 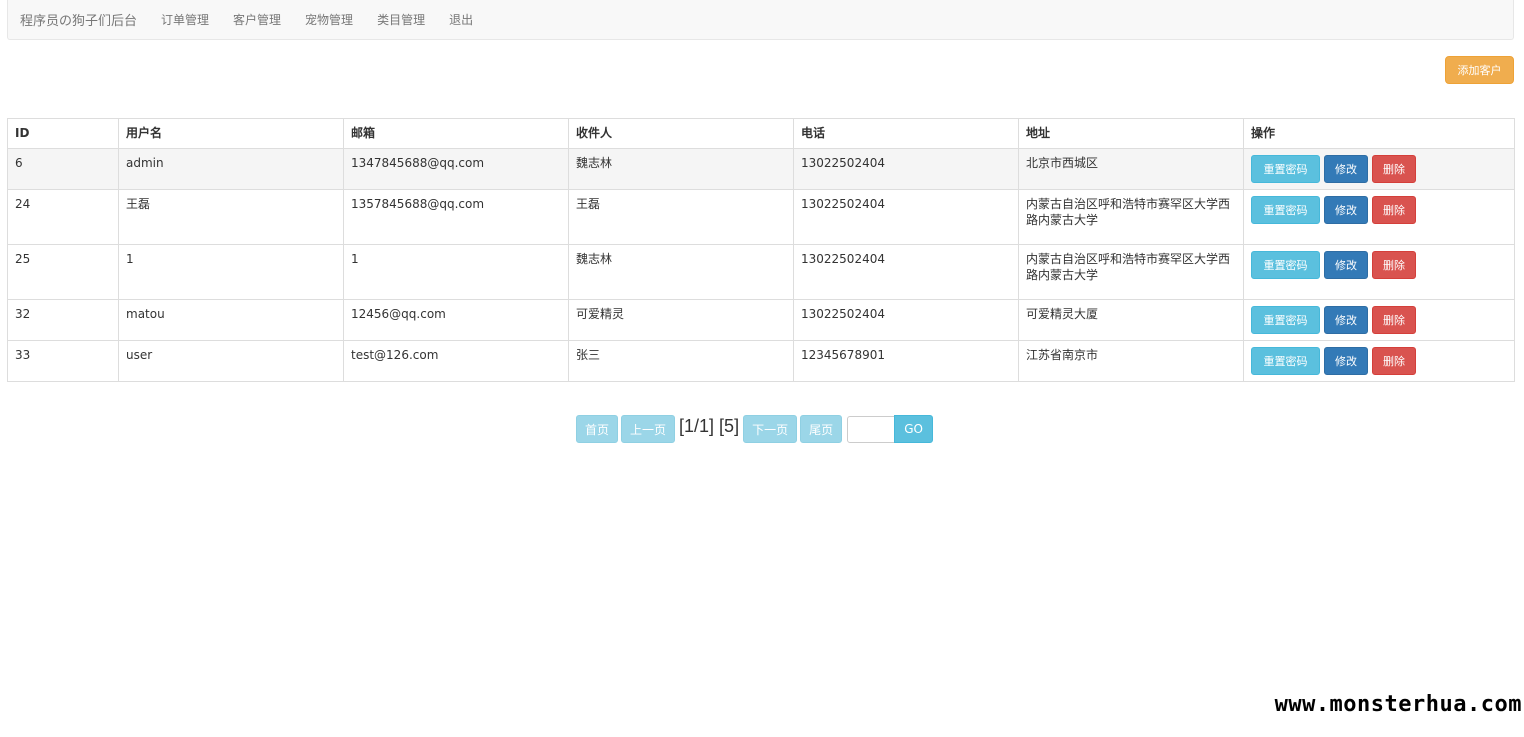 I want to click on nav-link-categories: 类目管理, so click(x=401, y=19).